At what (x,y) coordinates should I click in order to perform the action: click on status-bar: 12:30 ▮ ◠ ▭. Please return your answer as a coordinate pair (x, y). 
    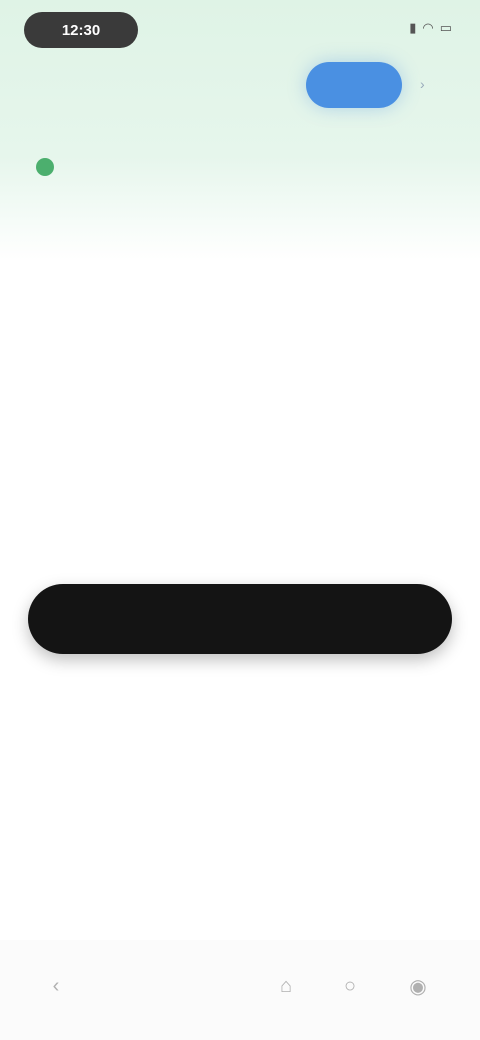
    Looking at the image, I should click on (240, 28).